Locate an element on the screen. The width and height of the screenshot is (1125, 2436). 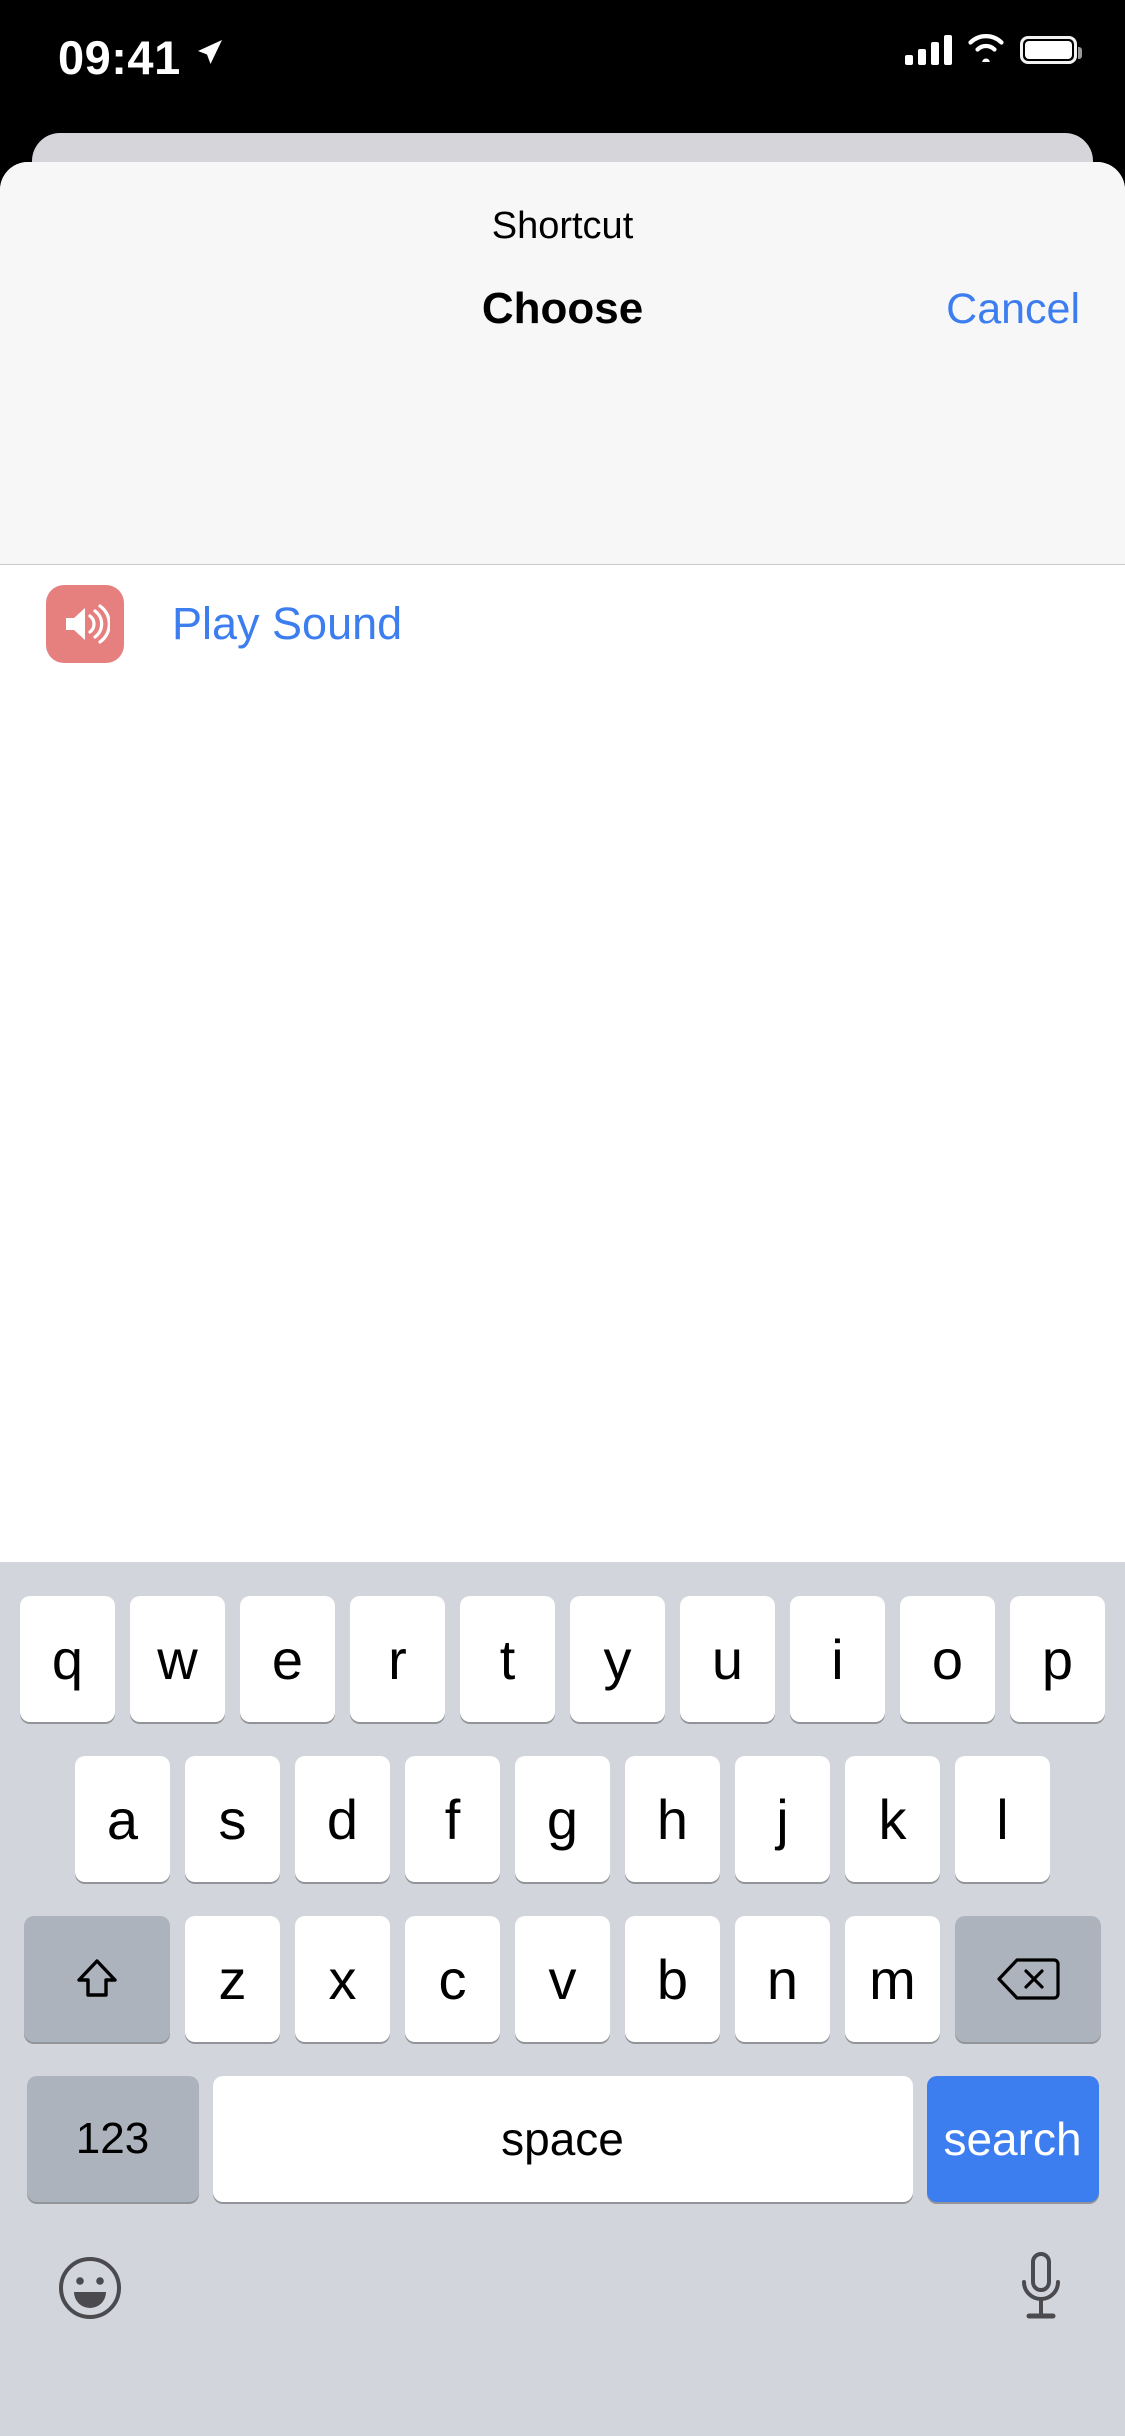
key-h: h is located at coordinates (672, 1819).